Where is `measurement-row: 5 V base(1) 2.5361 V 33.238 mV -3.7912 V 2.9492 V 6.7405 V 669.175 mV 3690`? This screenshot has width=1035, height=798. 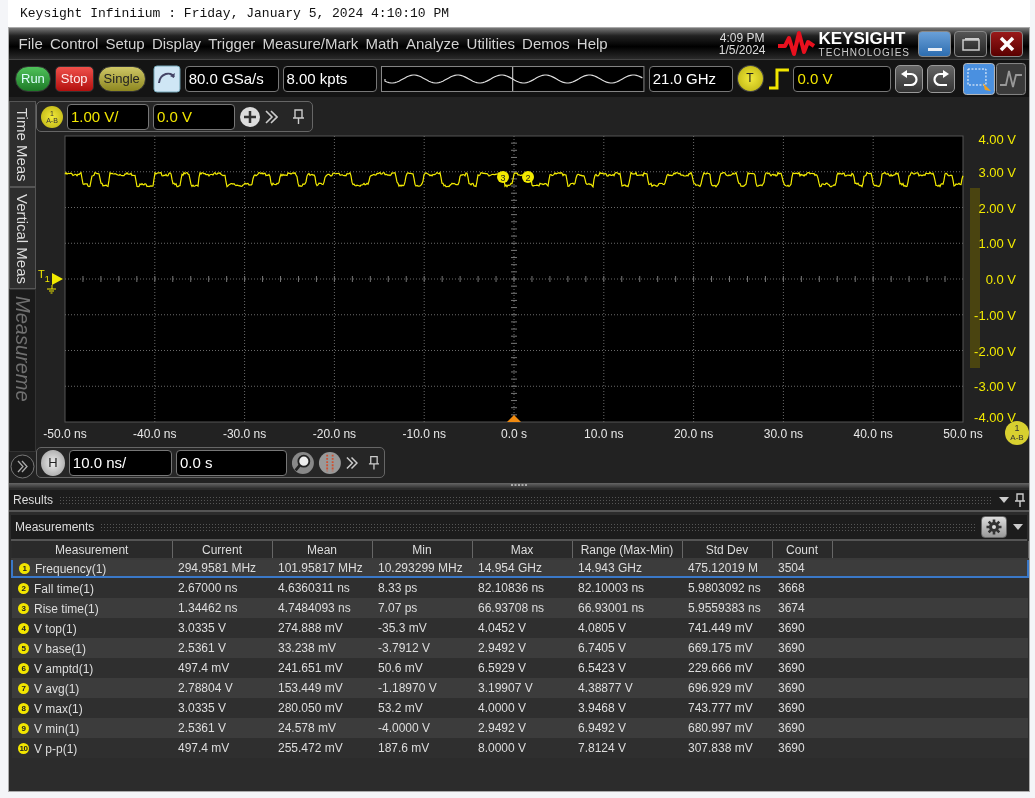
measurement-row: 5 V base(1) 2.5361 V 33.238 mV -3.7912 V 2.9492 V 6.7405 V 669.175 mV 3690 is located at coordinates (520, 648).